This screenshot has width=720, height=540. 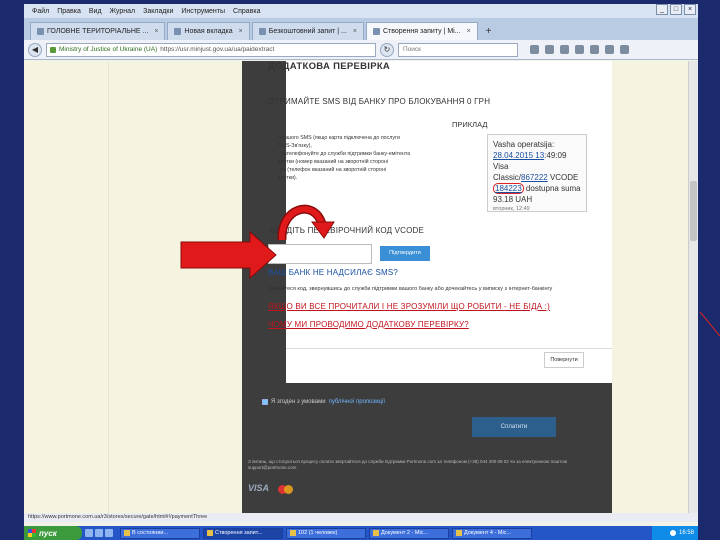 What do you see at coordinates (53, 49) in the screenshot?
I see `lock-icon` at bounding box center [53, 49].